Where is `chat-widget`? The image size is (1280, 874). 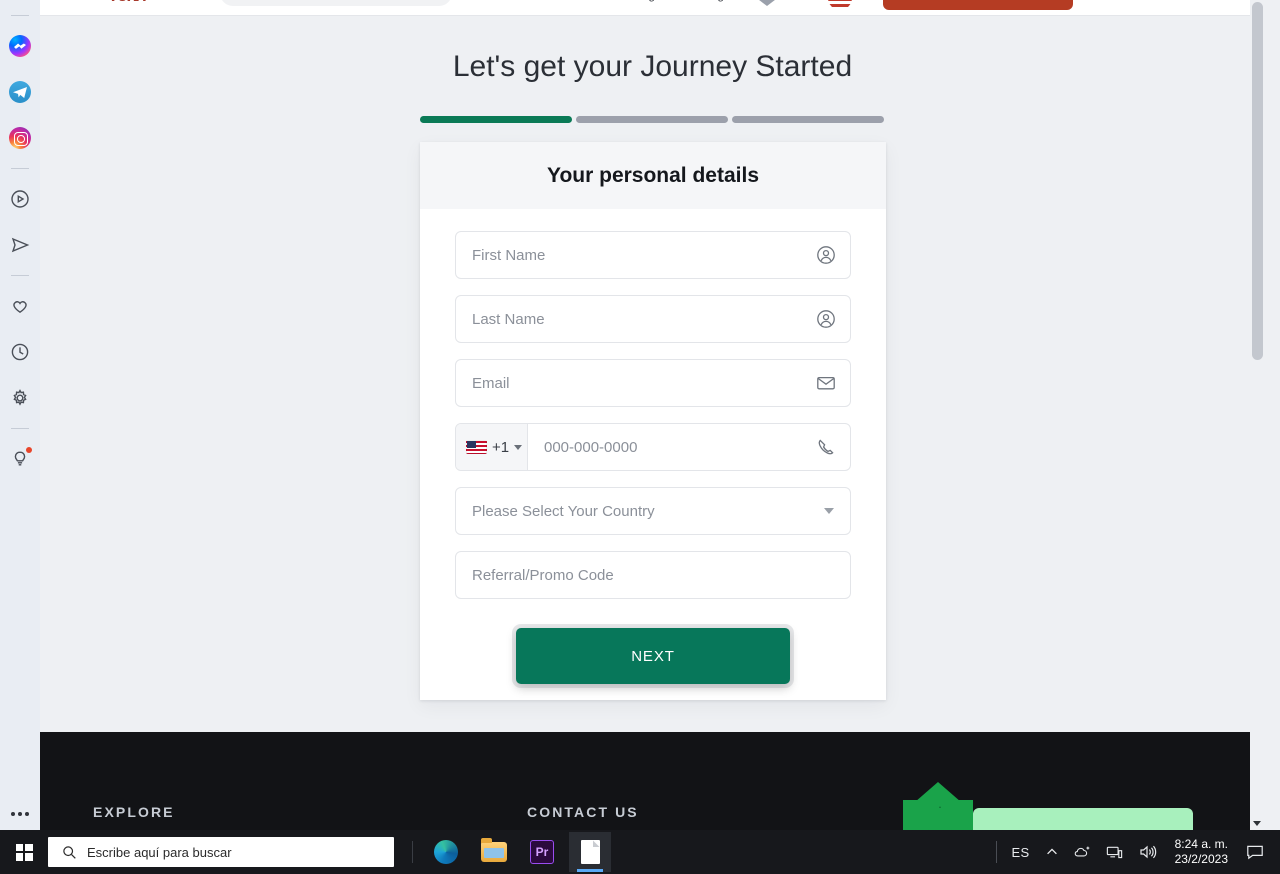 chat-widget is located at coordinates (1048, 815).